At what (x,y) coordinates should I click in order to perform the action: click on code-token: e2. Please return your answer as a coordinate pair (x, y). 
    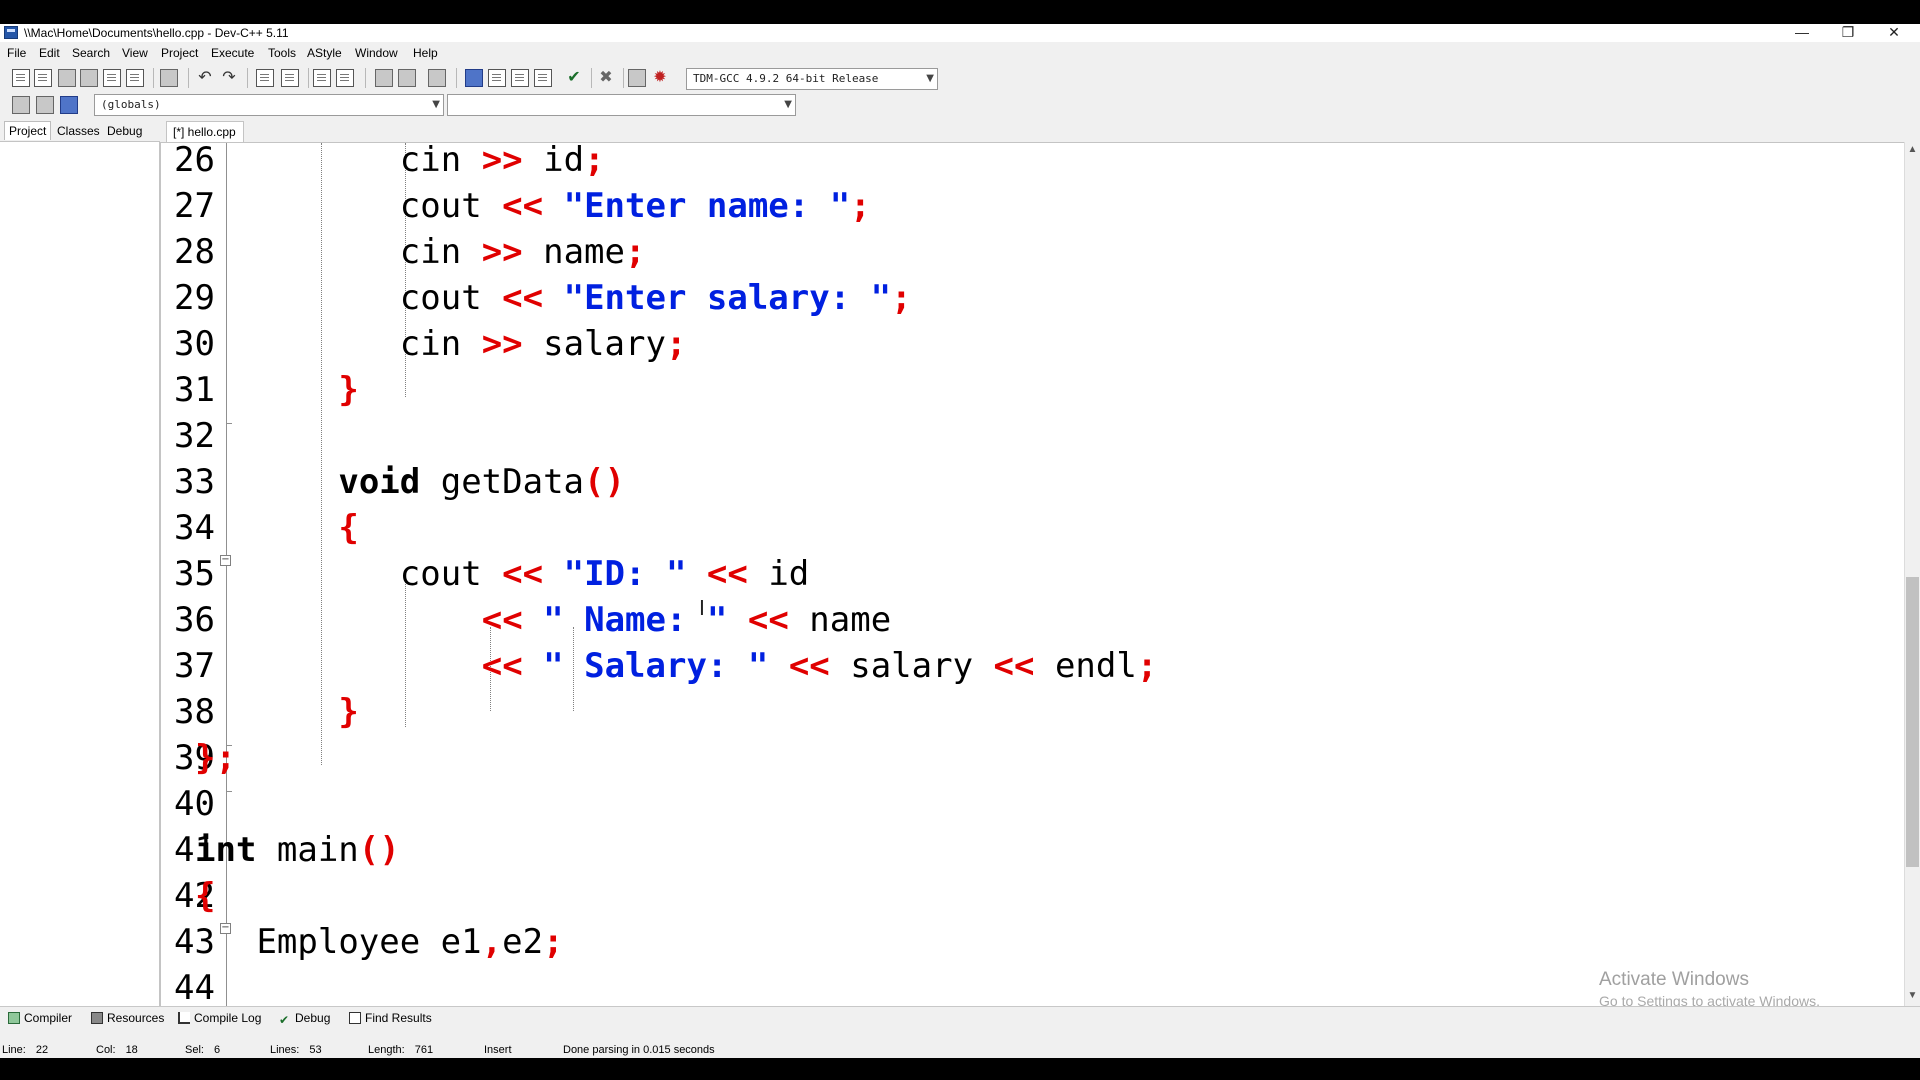
    Looking at the image, I should click on (523, 942).